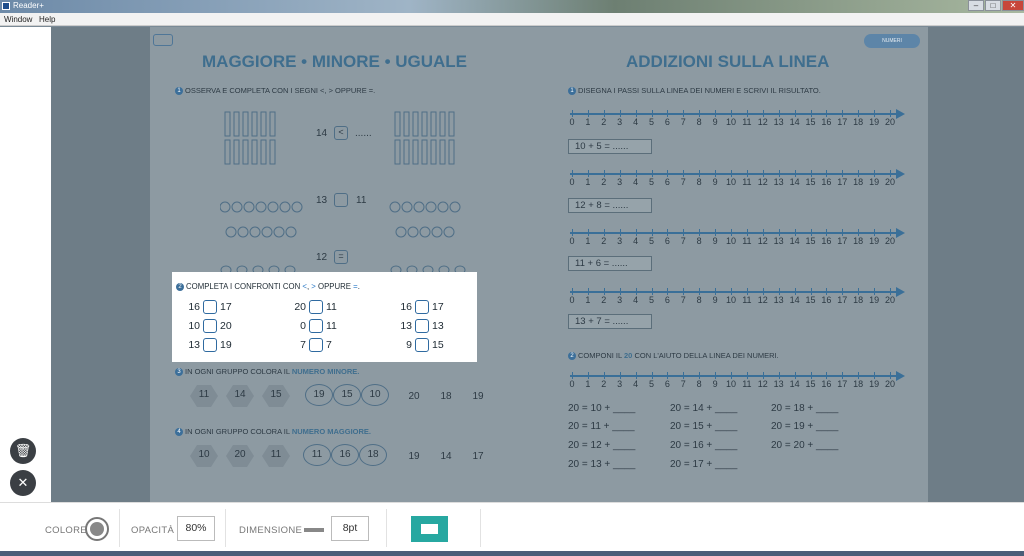 Image resolution: width=1024 pixels, height=556 pixels. I want to click on stroke-size-icon, so click(314, 530).